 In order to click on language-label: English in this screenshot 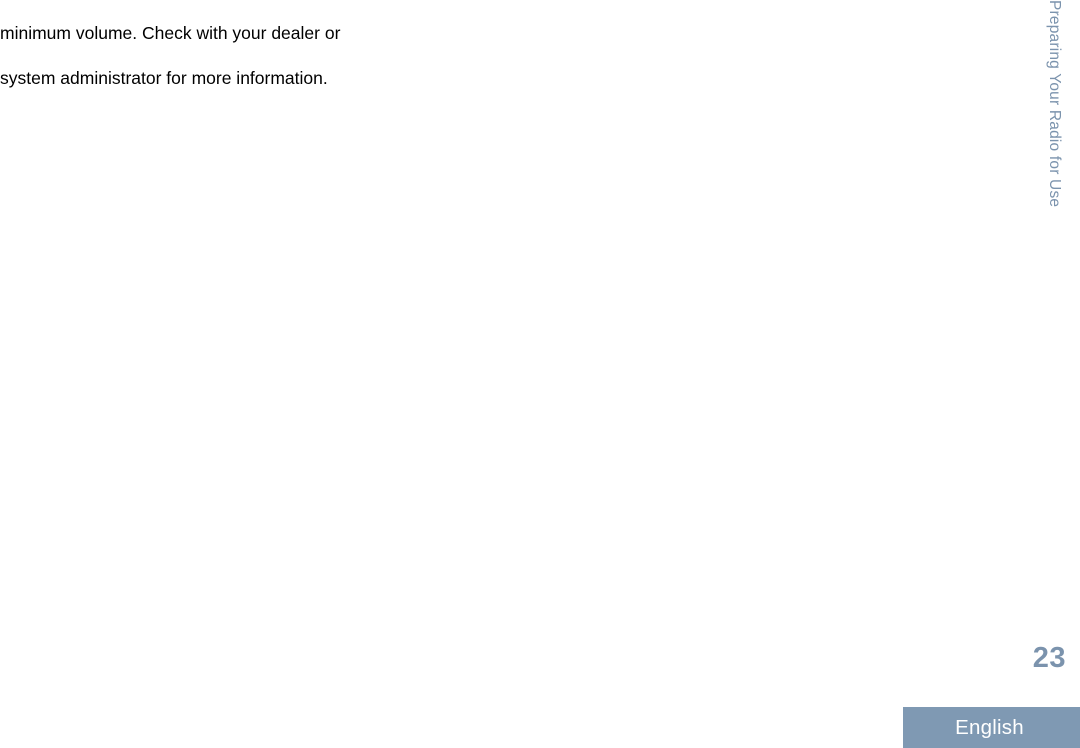, I will do `click(989, 727)`.